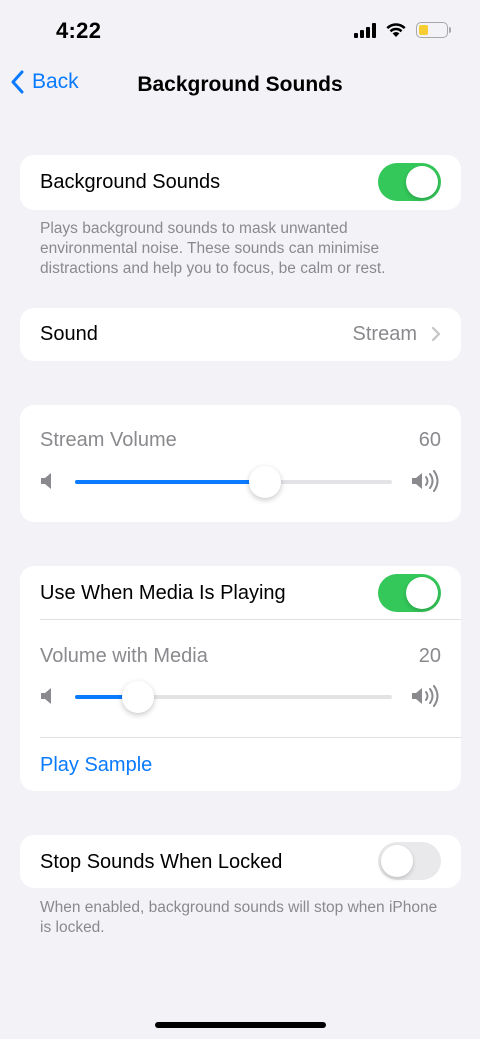  I want to click on battery-icon, so click(433, 30).